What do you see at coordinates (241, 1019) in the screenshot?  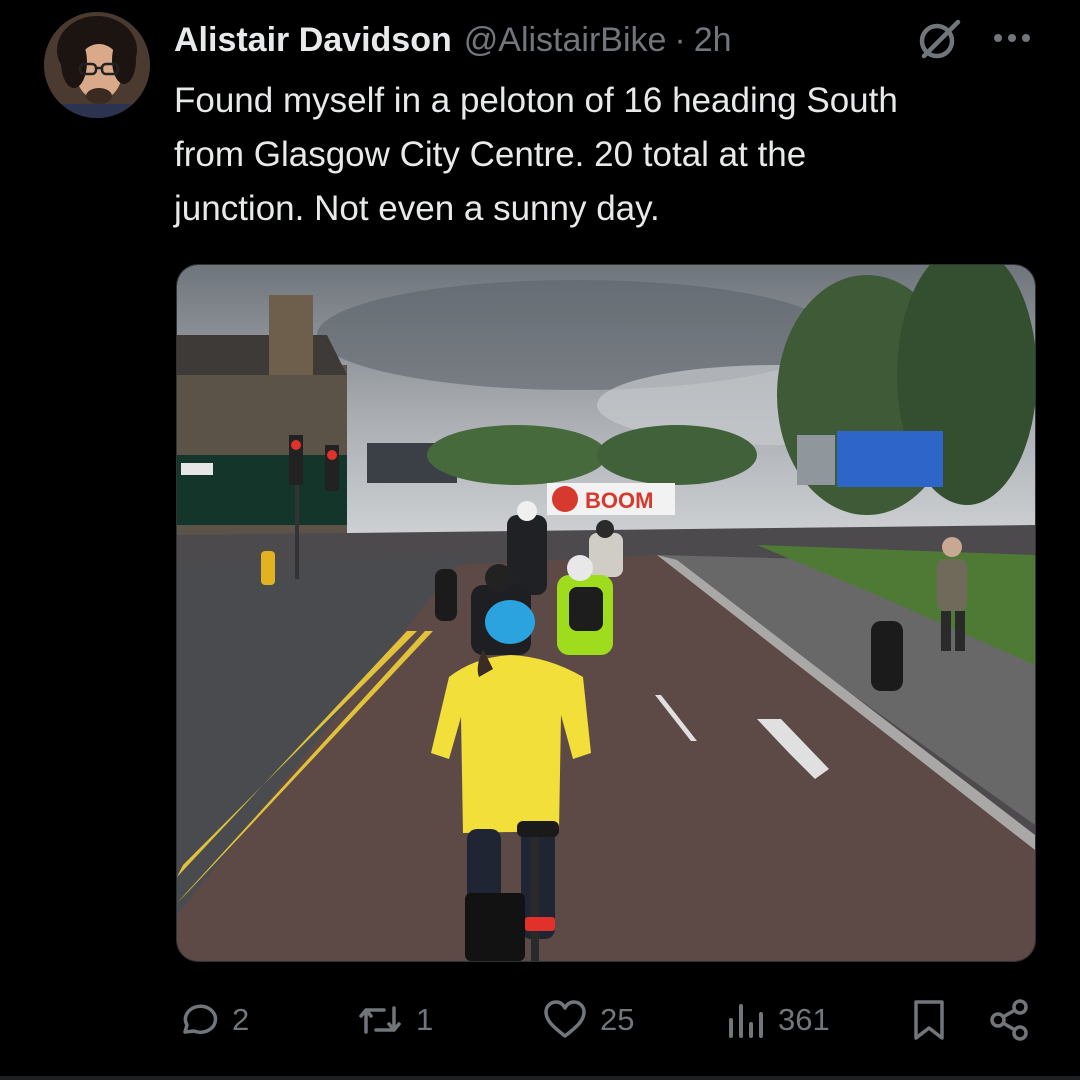 I see `reply-count: 2` at bounding box center [241, 1019].